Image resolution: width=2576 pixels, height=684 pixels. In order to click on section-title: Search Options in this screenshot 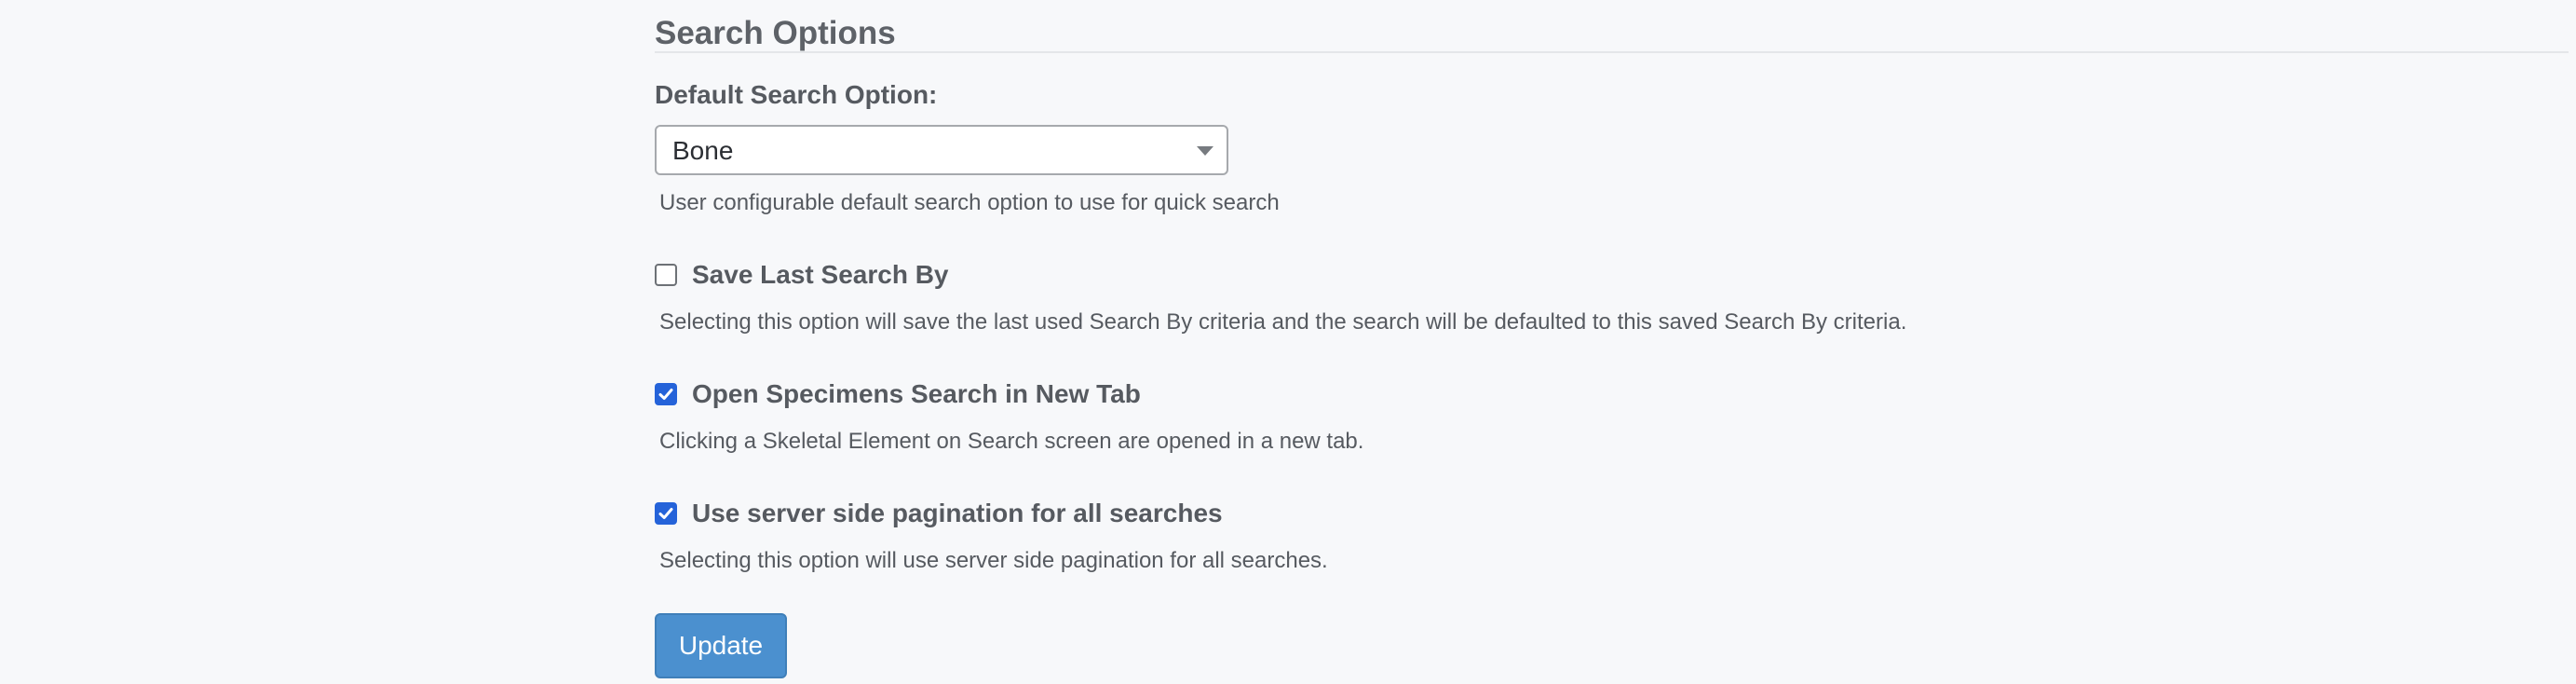, I will do `click(775, 33)`.